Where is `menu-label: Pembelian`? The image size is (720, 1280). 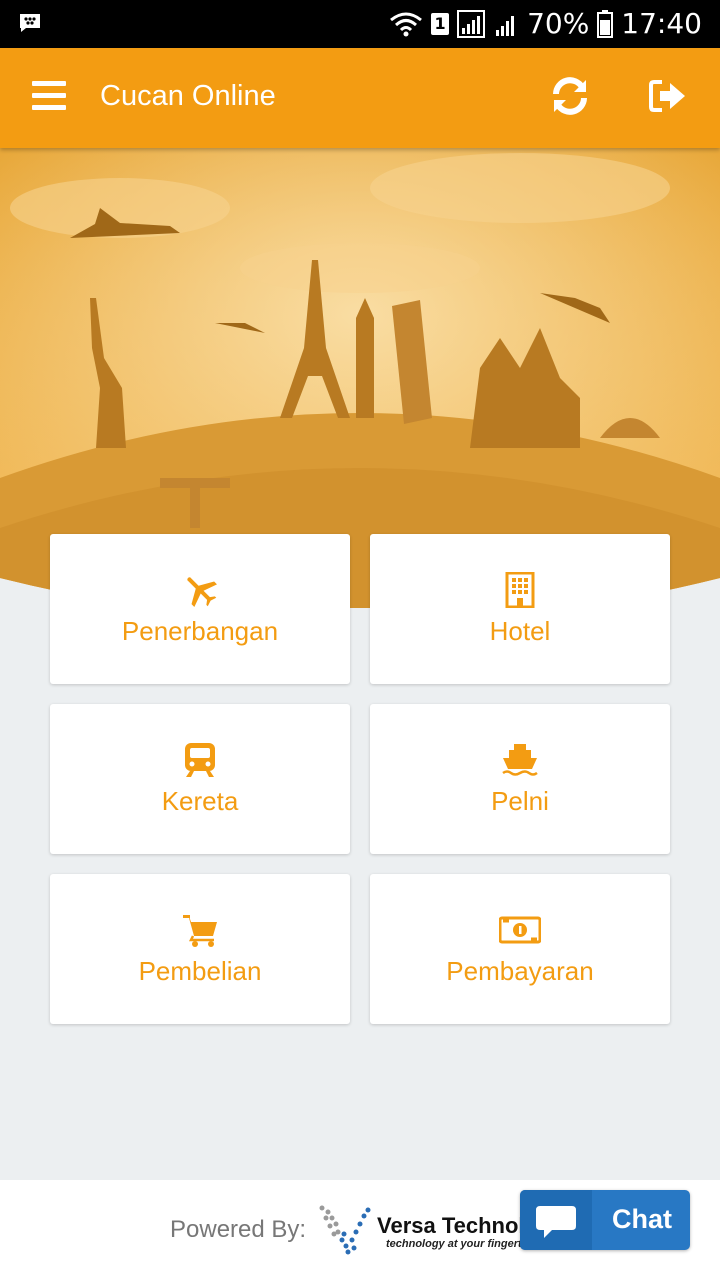
menu-label: Pembelian is located at coordinates (200, 971).